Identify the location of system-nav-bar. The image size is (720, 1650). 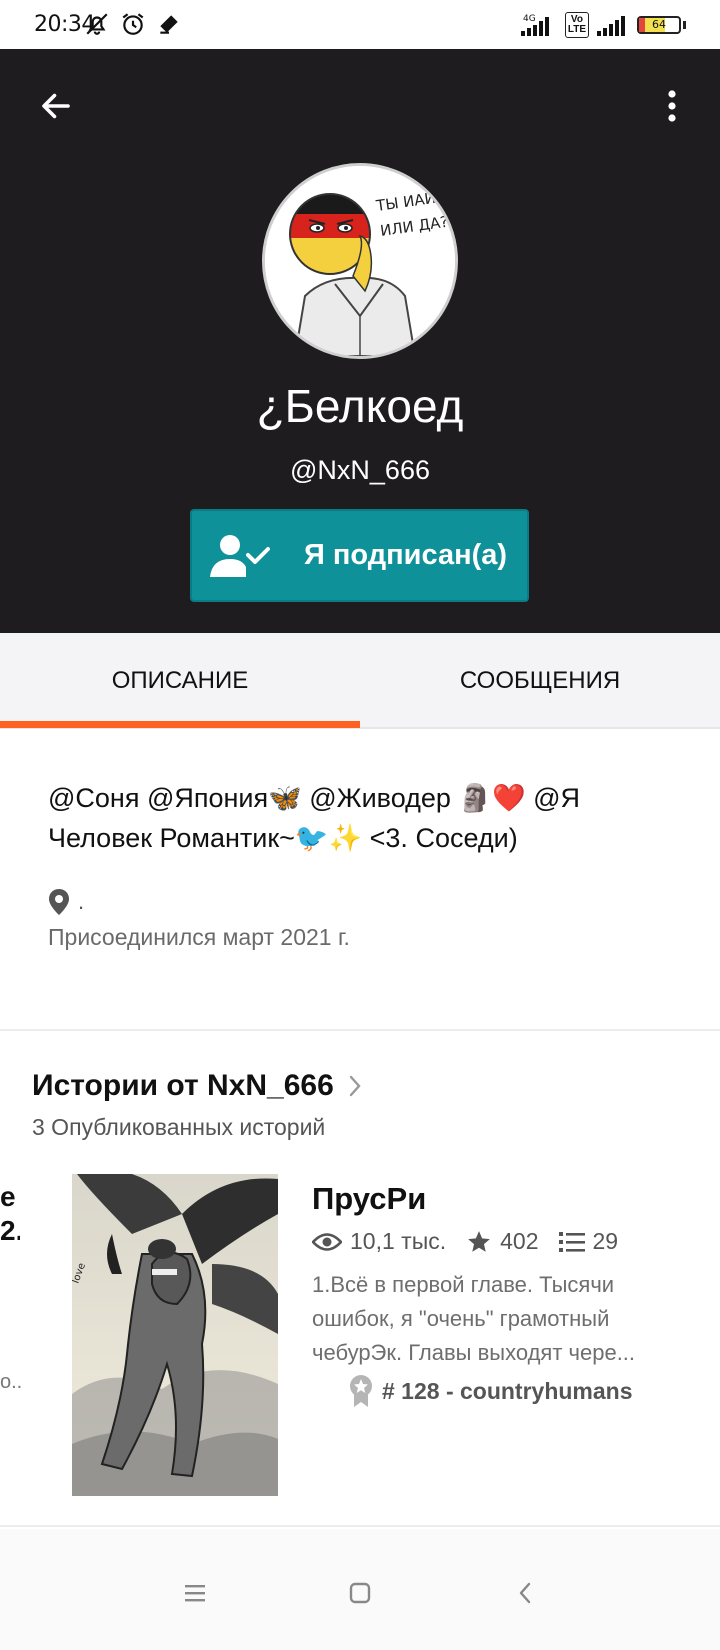
(360, 1589).